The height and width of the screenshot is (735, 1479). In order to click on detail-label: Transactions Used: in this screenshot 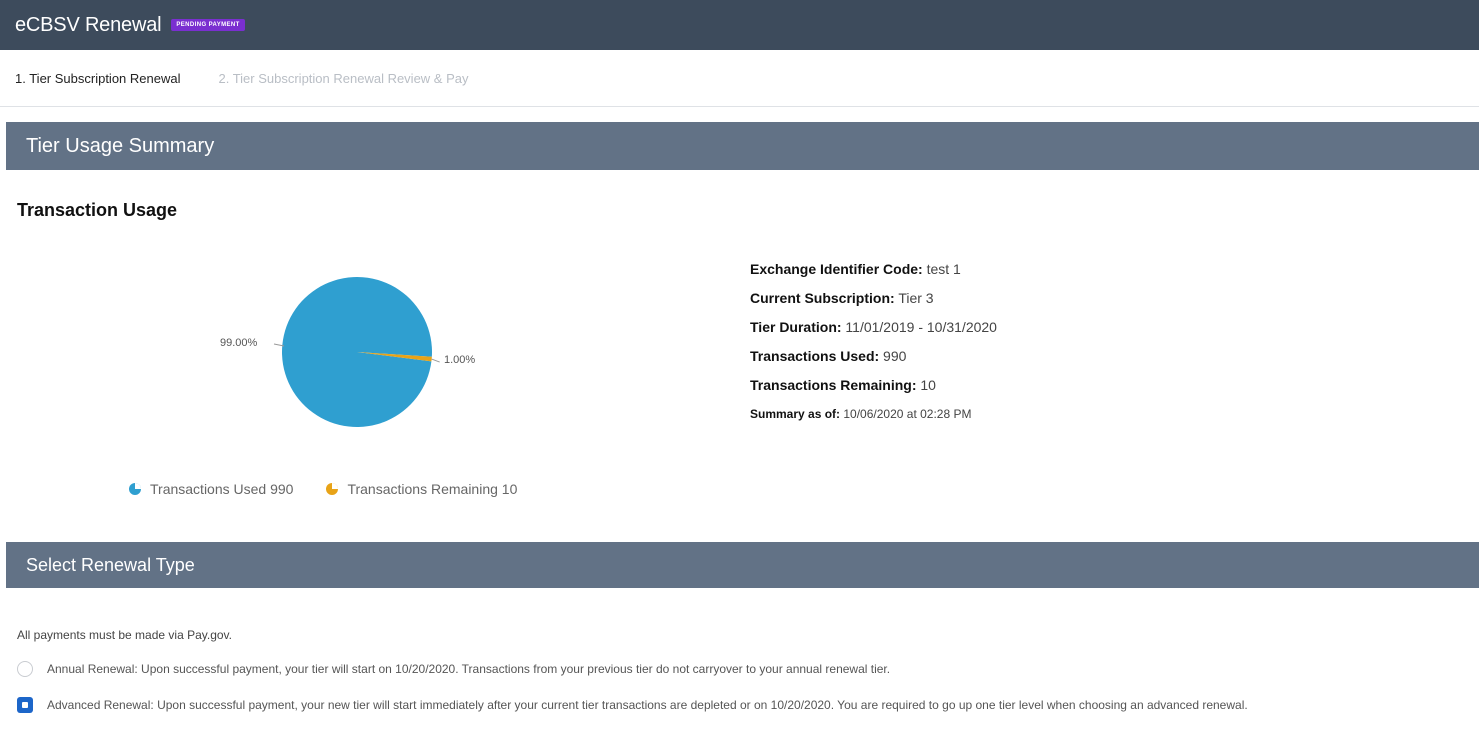, I will do `click(815, 356)`.